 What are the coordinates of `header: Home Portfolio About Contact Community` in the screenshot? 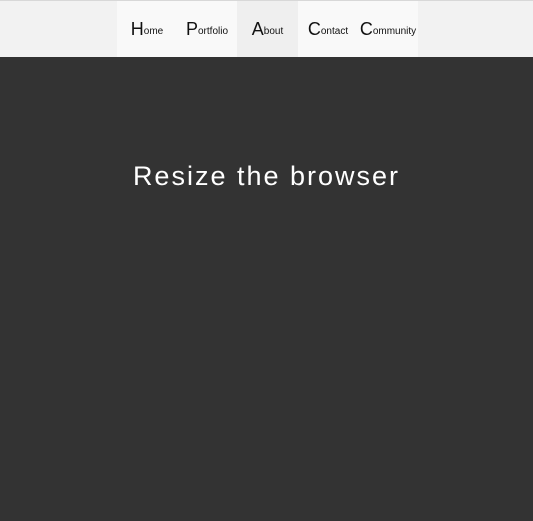 It's located at (266, 28).